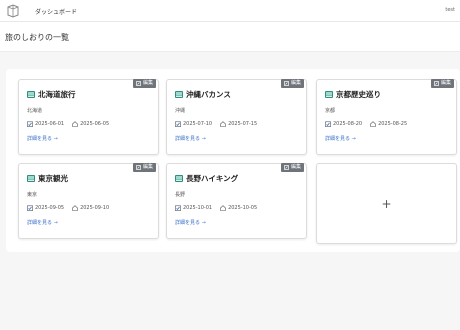 Image resolution: width=460 pixels, height=330 pixels. I want to click on trip-dates: 2025-09-05 2025-09-10, so click(68, 208).